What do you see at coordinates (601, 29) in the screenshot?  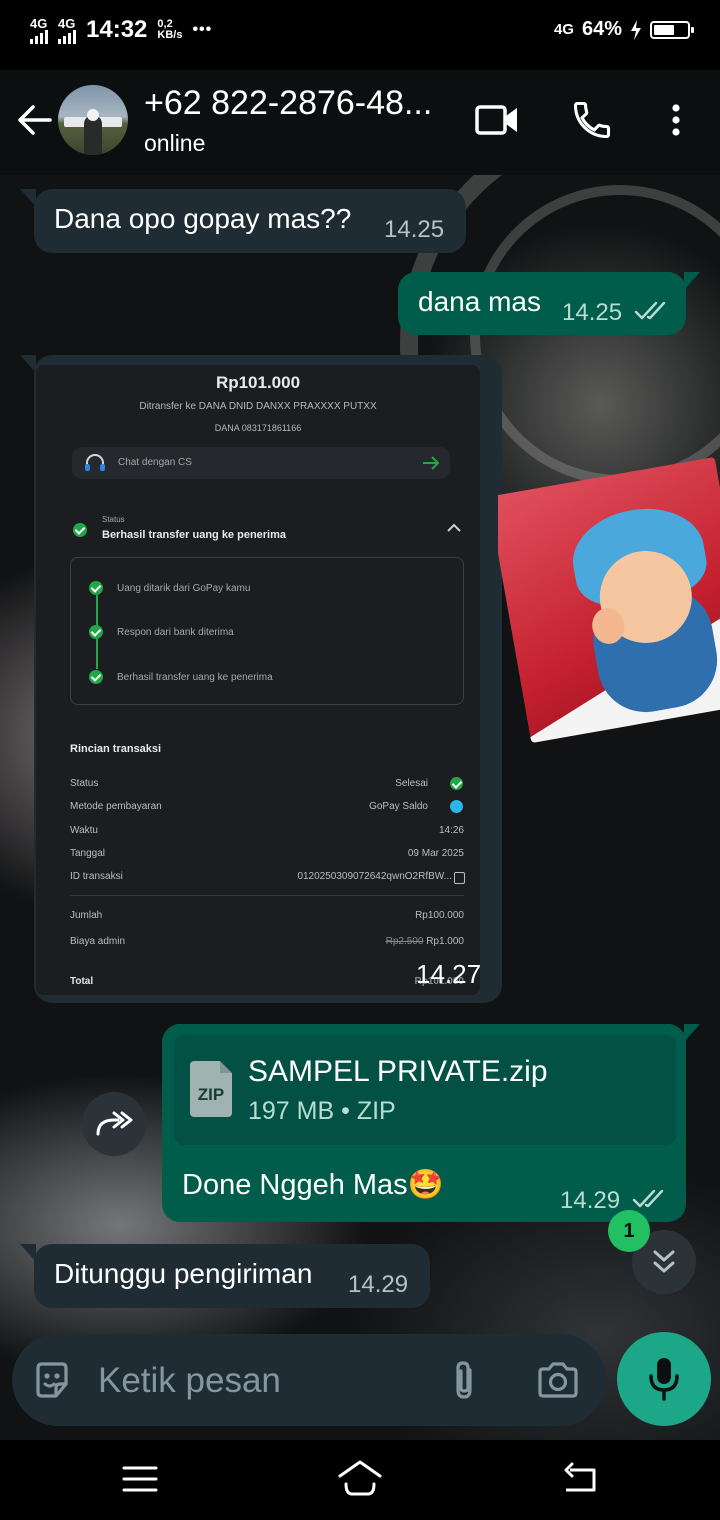 I see `battery-percent: 64%` at bounding box center [601, 29].